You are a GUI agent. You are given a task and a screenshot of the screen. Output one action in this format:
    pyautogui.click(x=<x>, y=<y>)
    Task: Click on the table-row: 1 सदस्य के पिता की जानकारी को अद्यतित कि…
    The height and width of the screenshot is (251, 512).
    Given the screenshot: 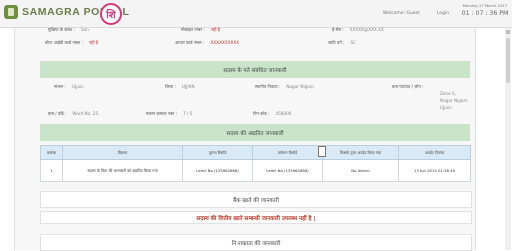 What is the action you would take?
    pyautogui.click(x=255, y=170)
    